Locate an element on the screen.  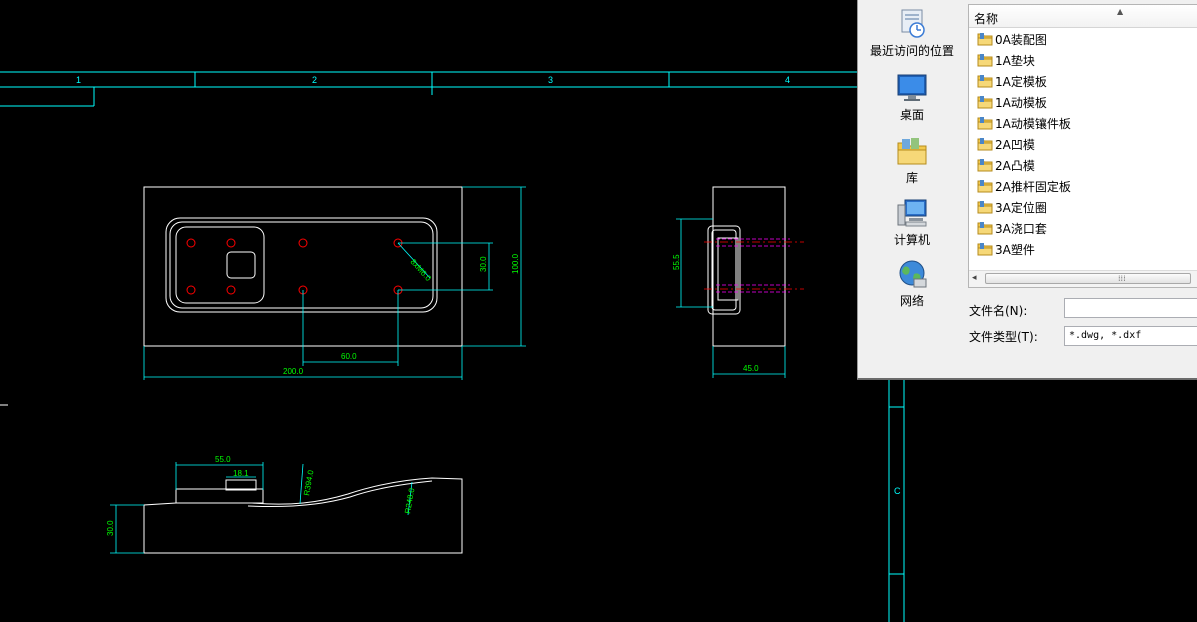
file-name: 2A凹模 is located at coordinates (1015, 145).